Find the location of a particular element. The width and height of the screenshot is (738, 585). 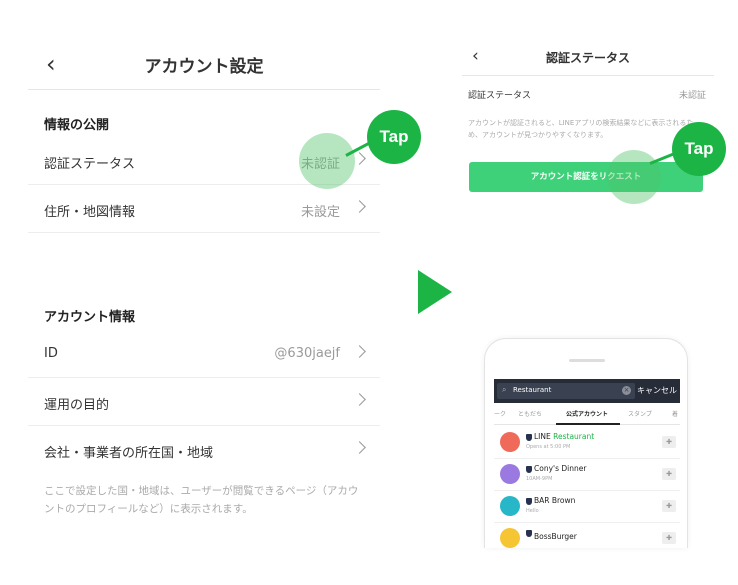

list-item: BossBurger ✚ is located at coordinates (587, 535).